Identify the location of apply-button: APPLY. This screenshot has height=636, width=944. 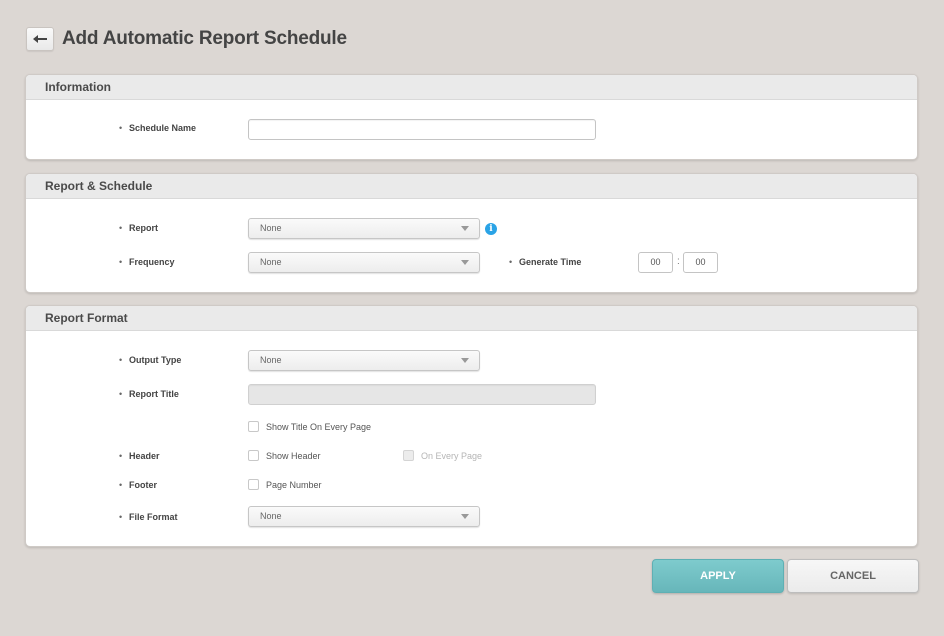
(718, 576).